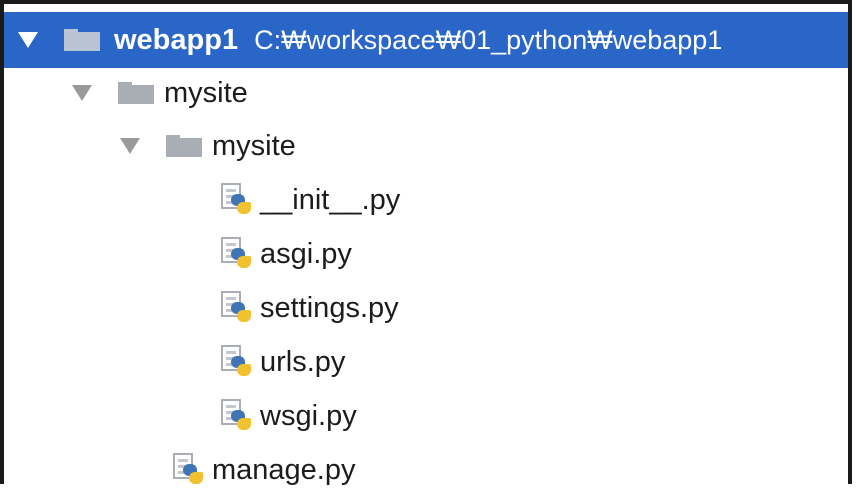 Image resolution: width=856 pixels, height=497 pixels. I want to click on tree-node-file-settings: settings.py, so click(426, 308).